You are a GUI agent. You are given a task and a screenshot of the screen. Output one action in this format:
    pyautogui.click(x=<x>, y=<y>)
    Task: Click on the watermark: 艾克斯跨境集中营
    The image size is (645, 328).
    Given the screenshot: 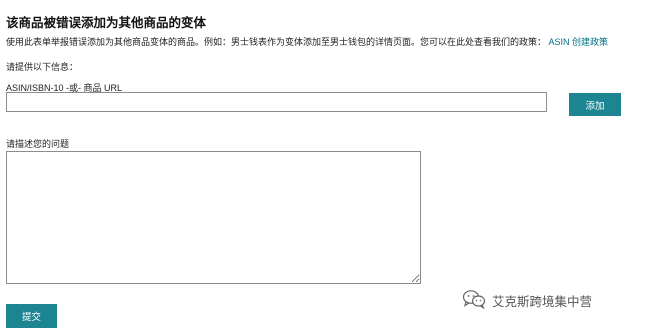 What is the action you would take?
    pyautogui.click(x=527, y=300)
    